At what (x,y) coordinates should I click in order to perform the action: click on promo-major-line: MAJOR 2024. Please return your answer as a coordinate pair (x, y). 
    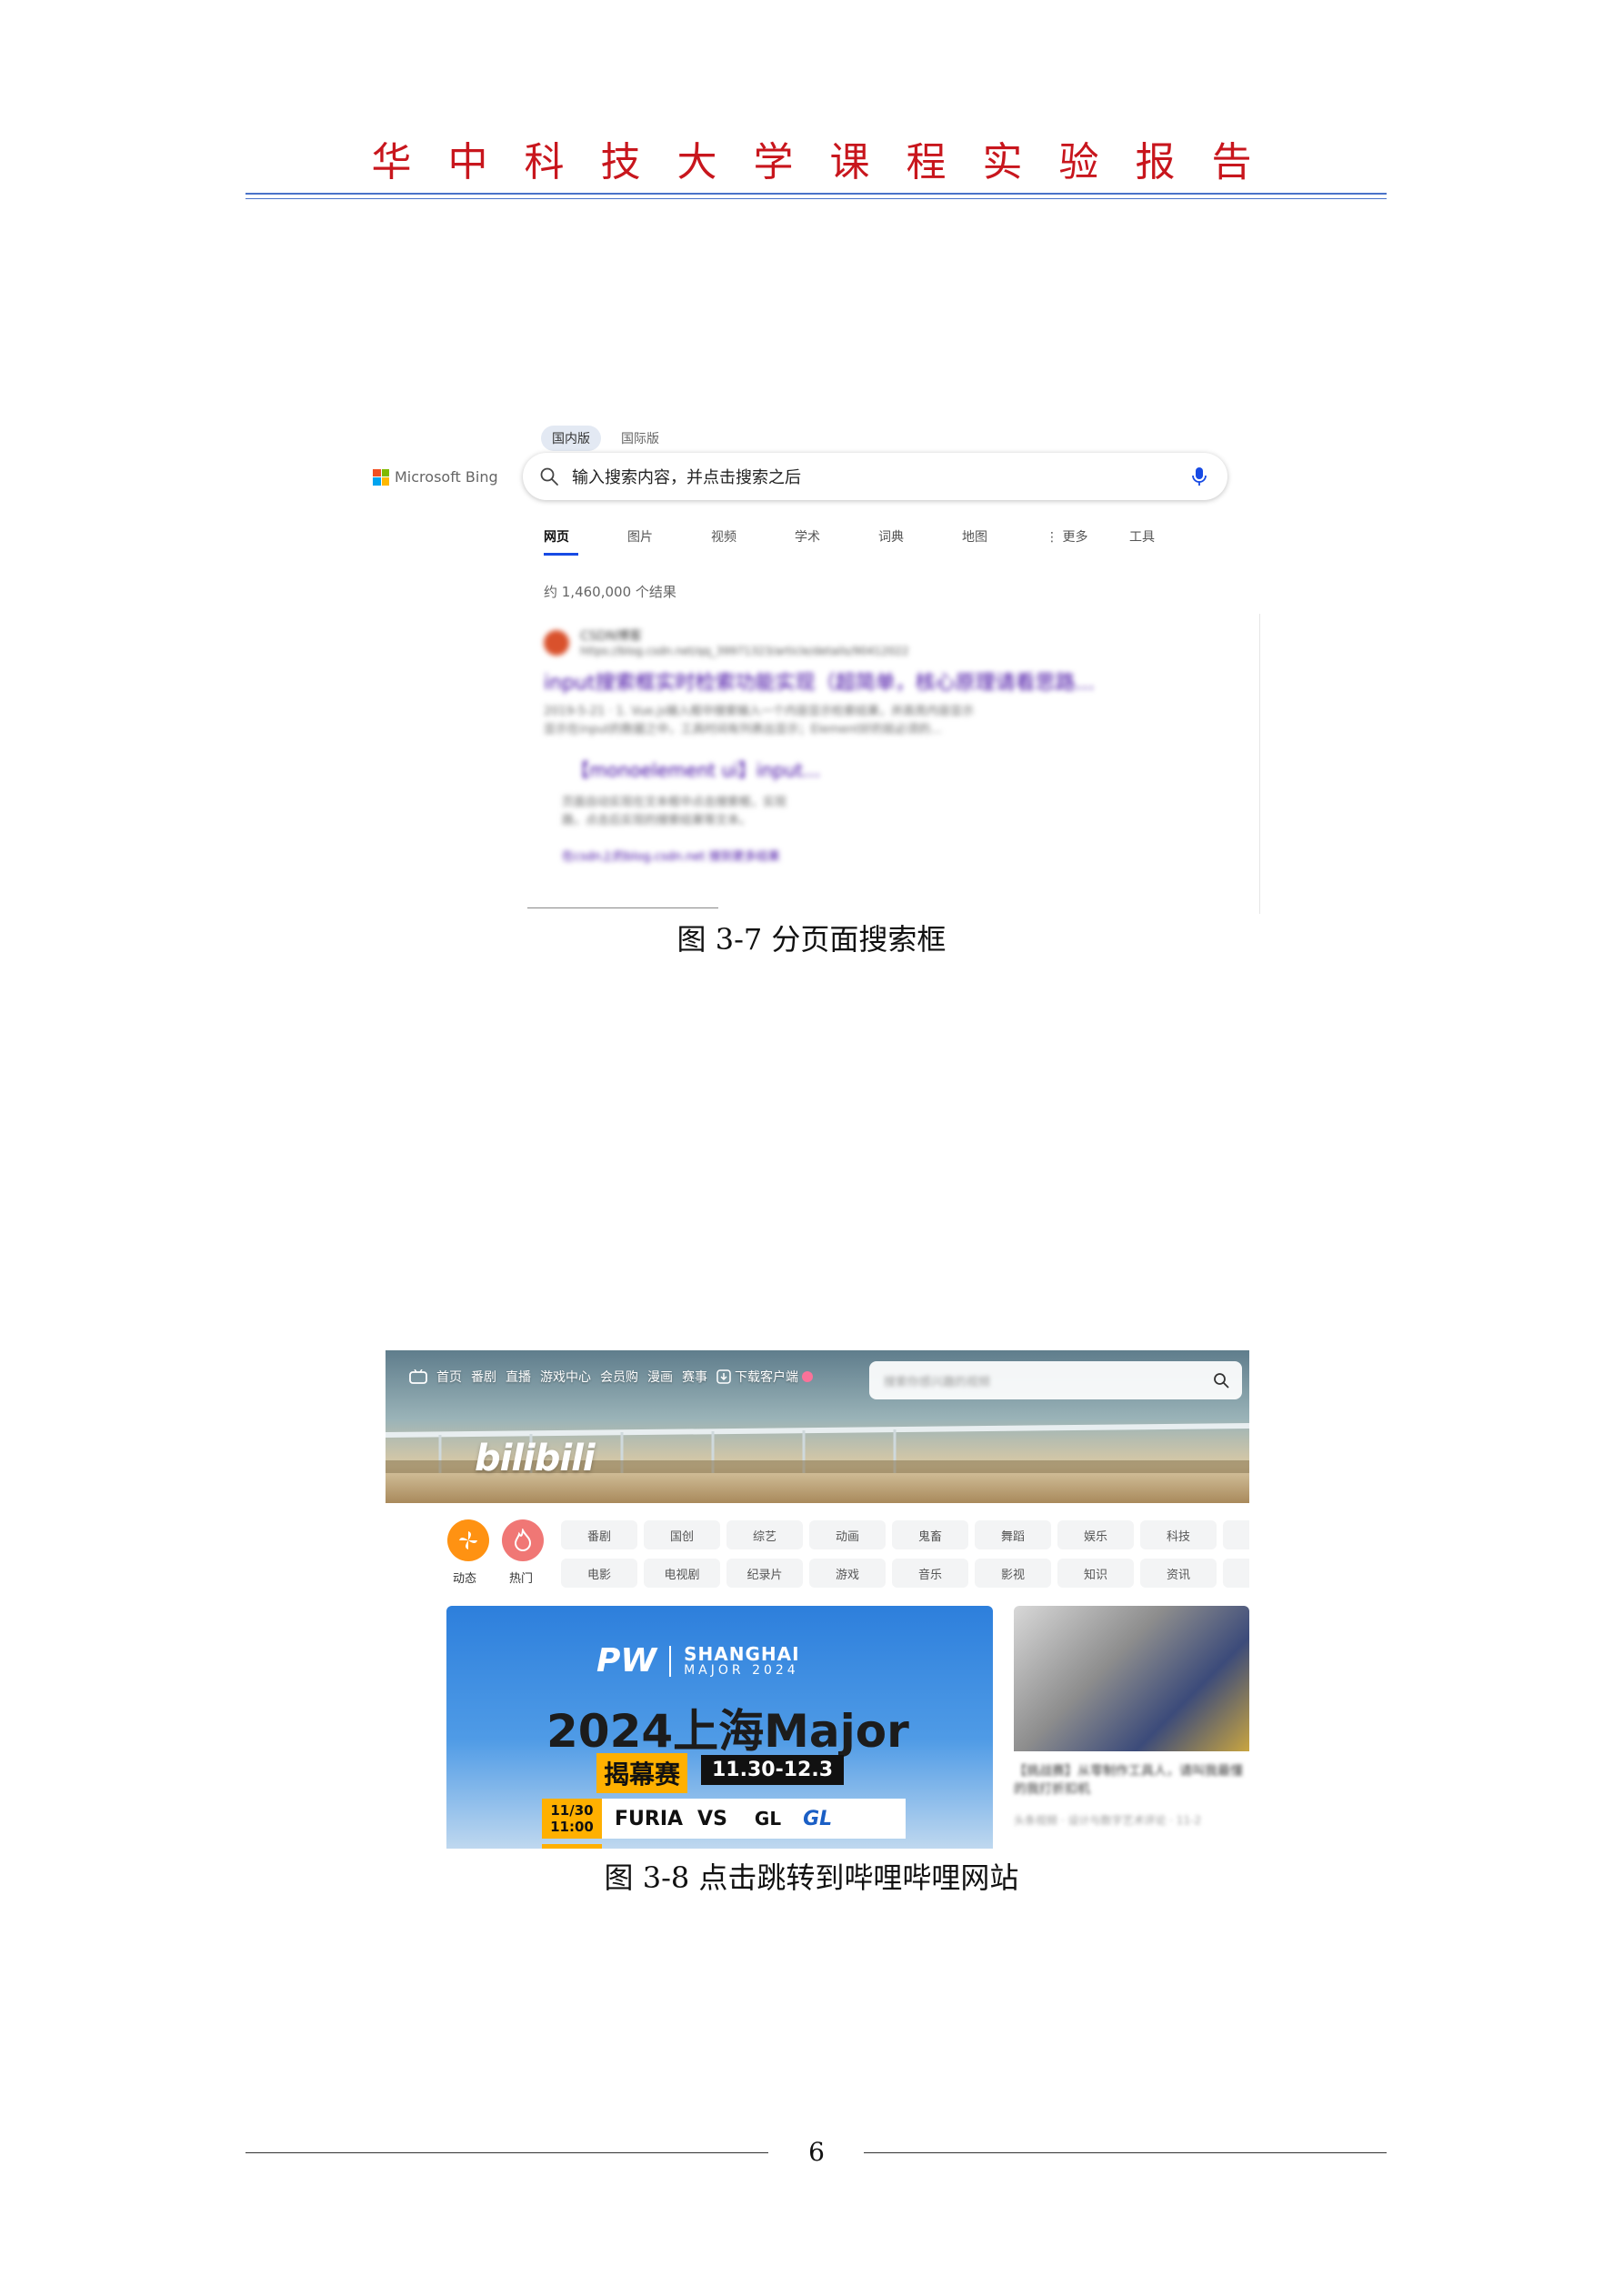
    Looking at the image, I should click on (741, 1670).